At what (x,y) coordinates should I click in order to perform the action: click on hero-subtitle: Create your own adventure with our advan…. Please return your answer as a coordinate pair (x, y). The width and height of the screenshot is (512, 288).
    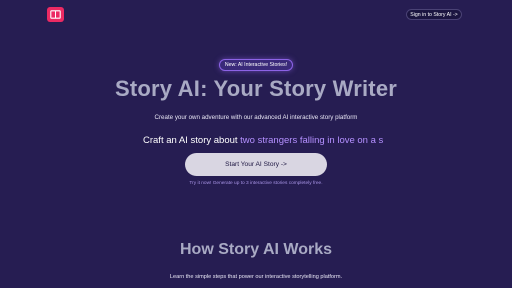
    Looking at the image, I should click on (256, 117).